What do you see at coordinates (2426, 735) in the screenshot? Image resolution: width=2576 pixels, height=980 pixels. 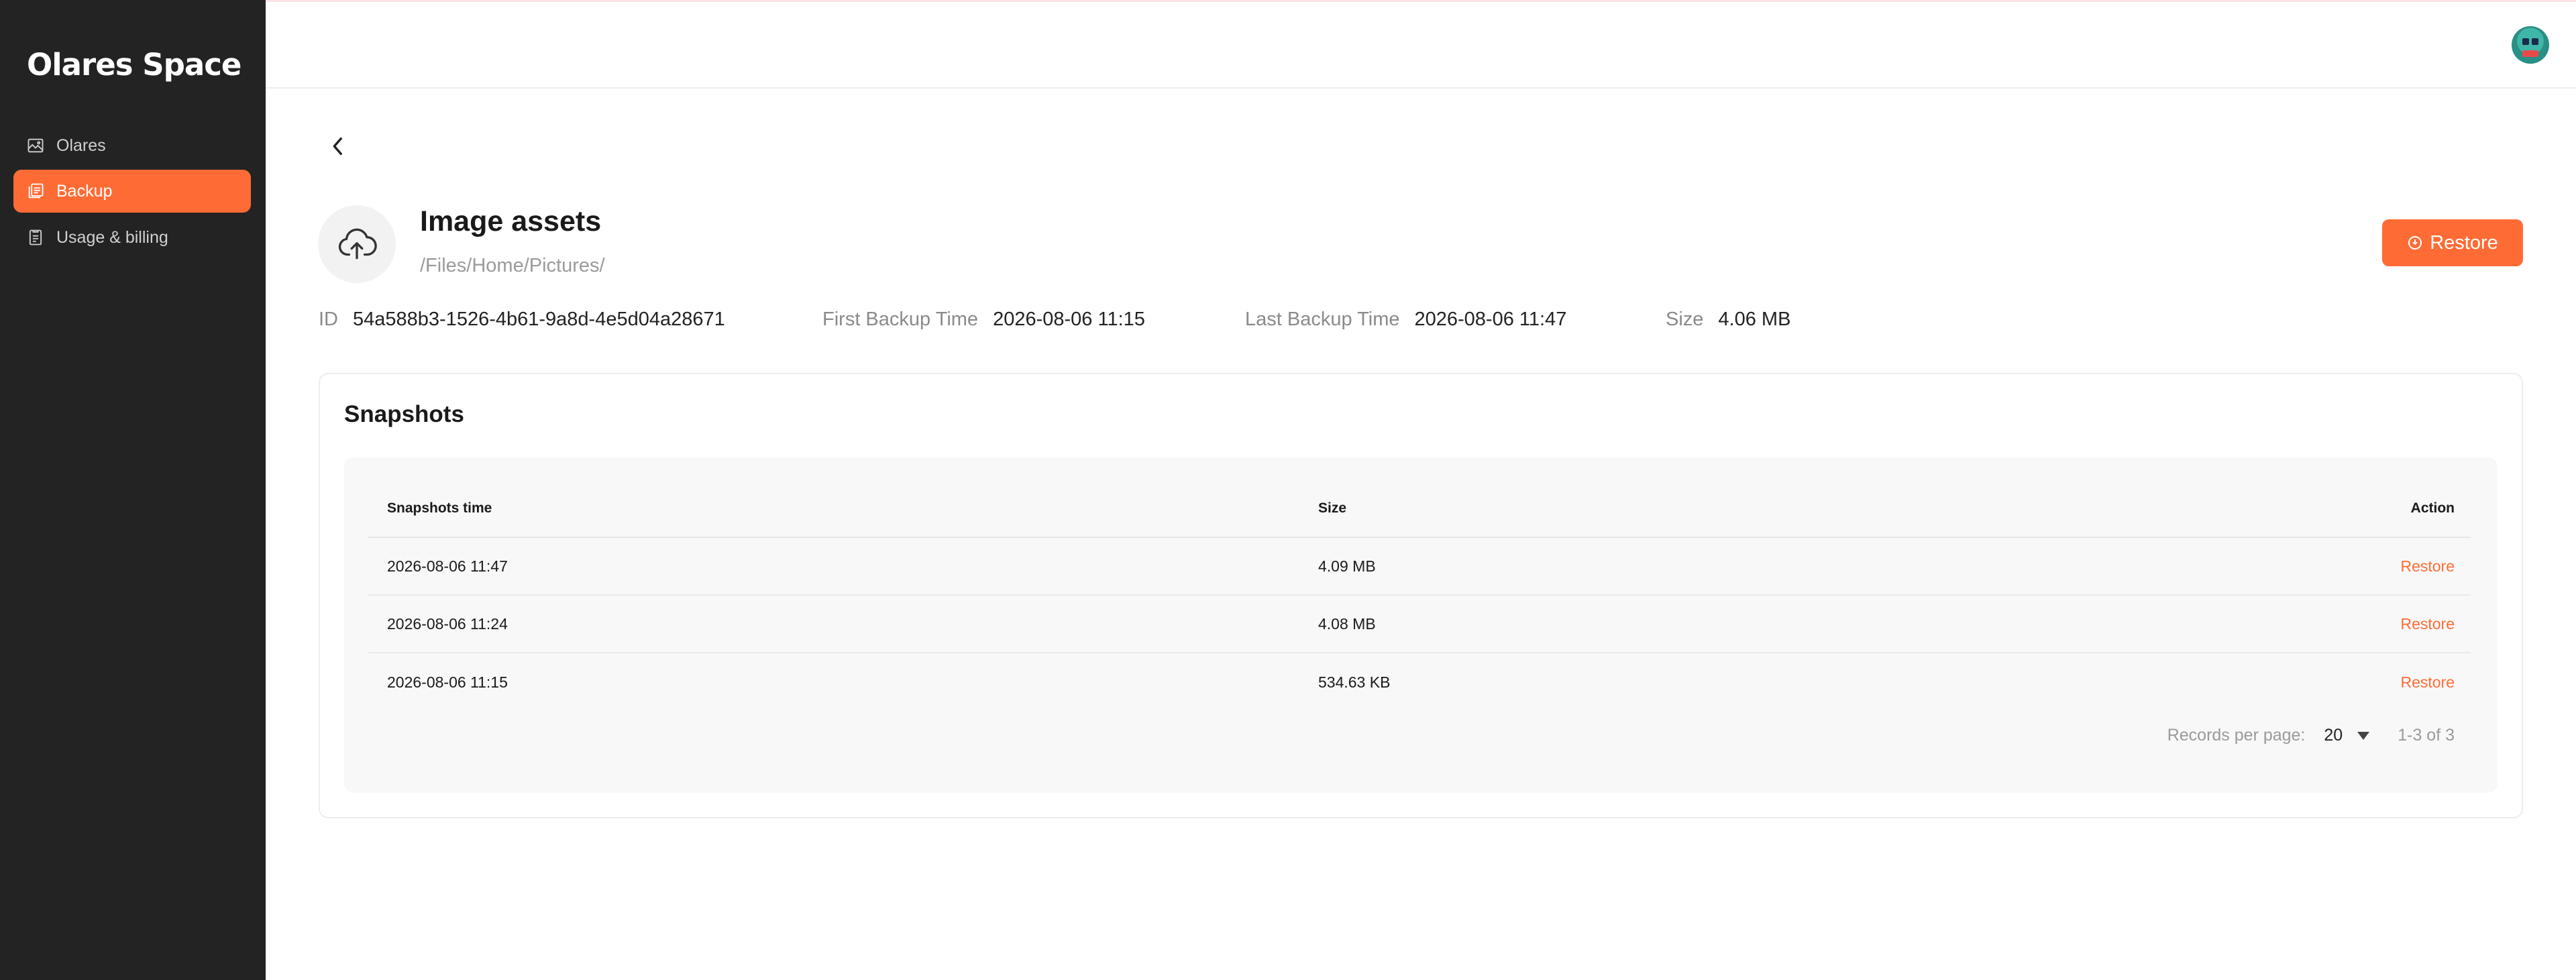 I see `pagination-range: 1-3 of 3` at bounding box center [2426, 735].